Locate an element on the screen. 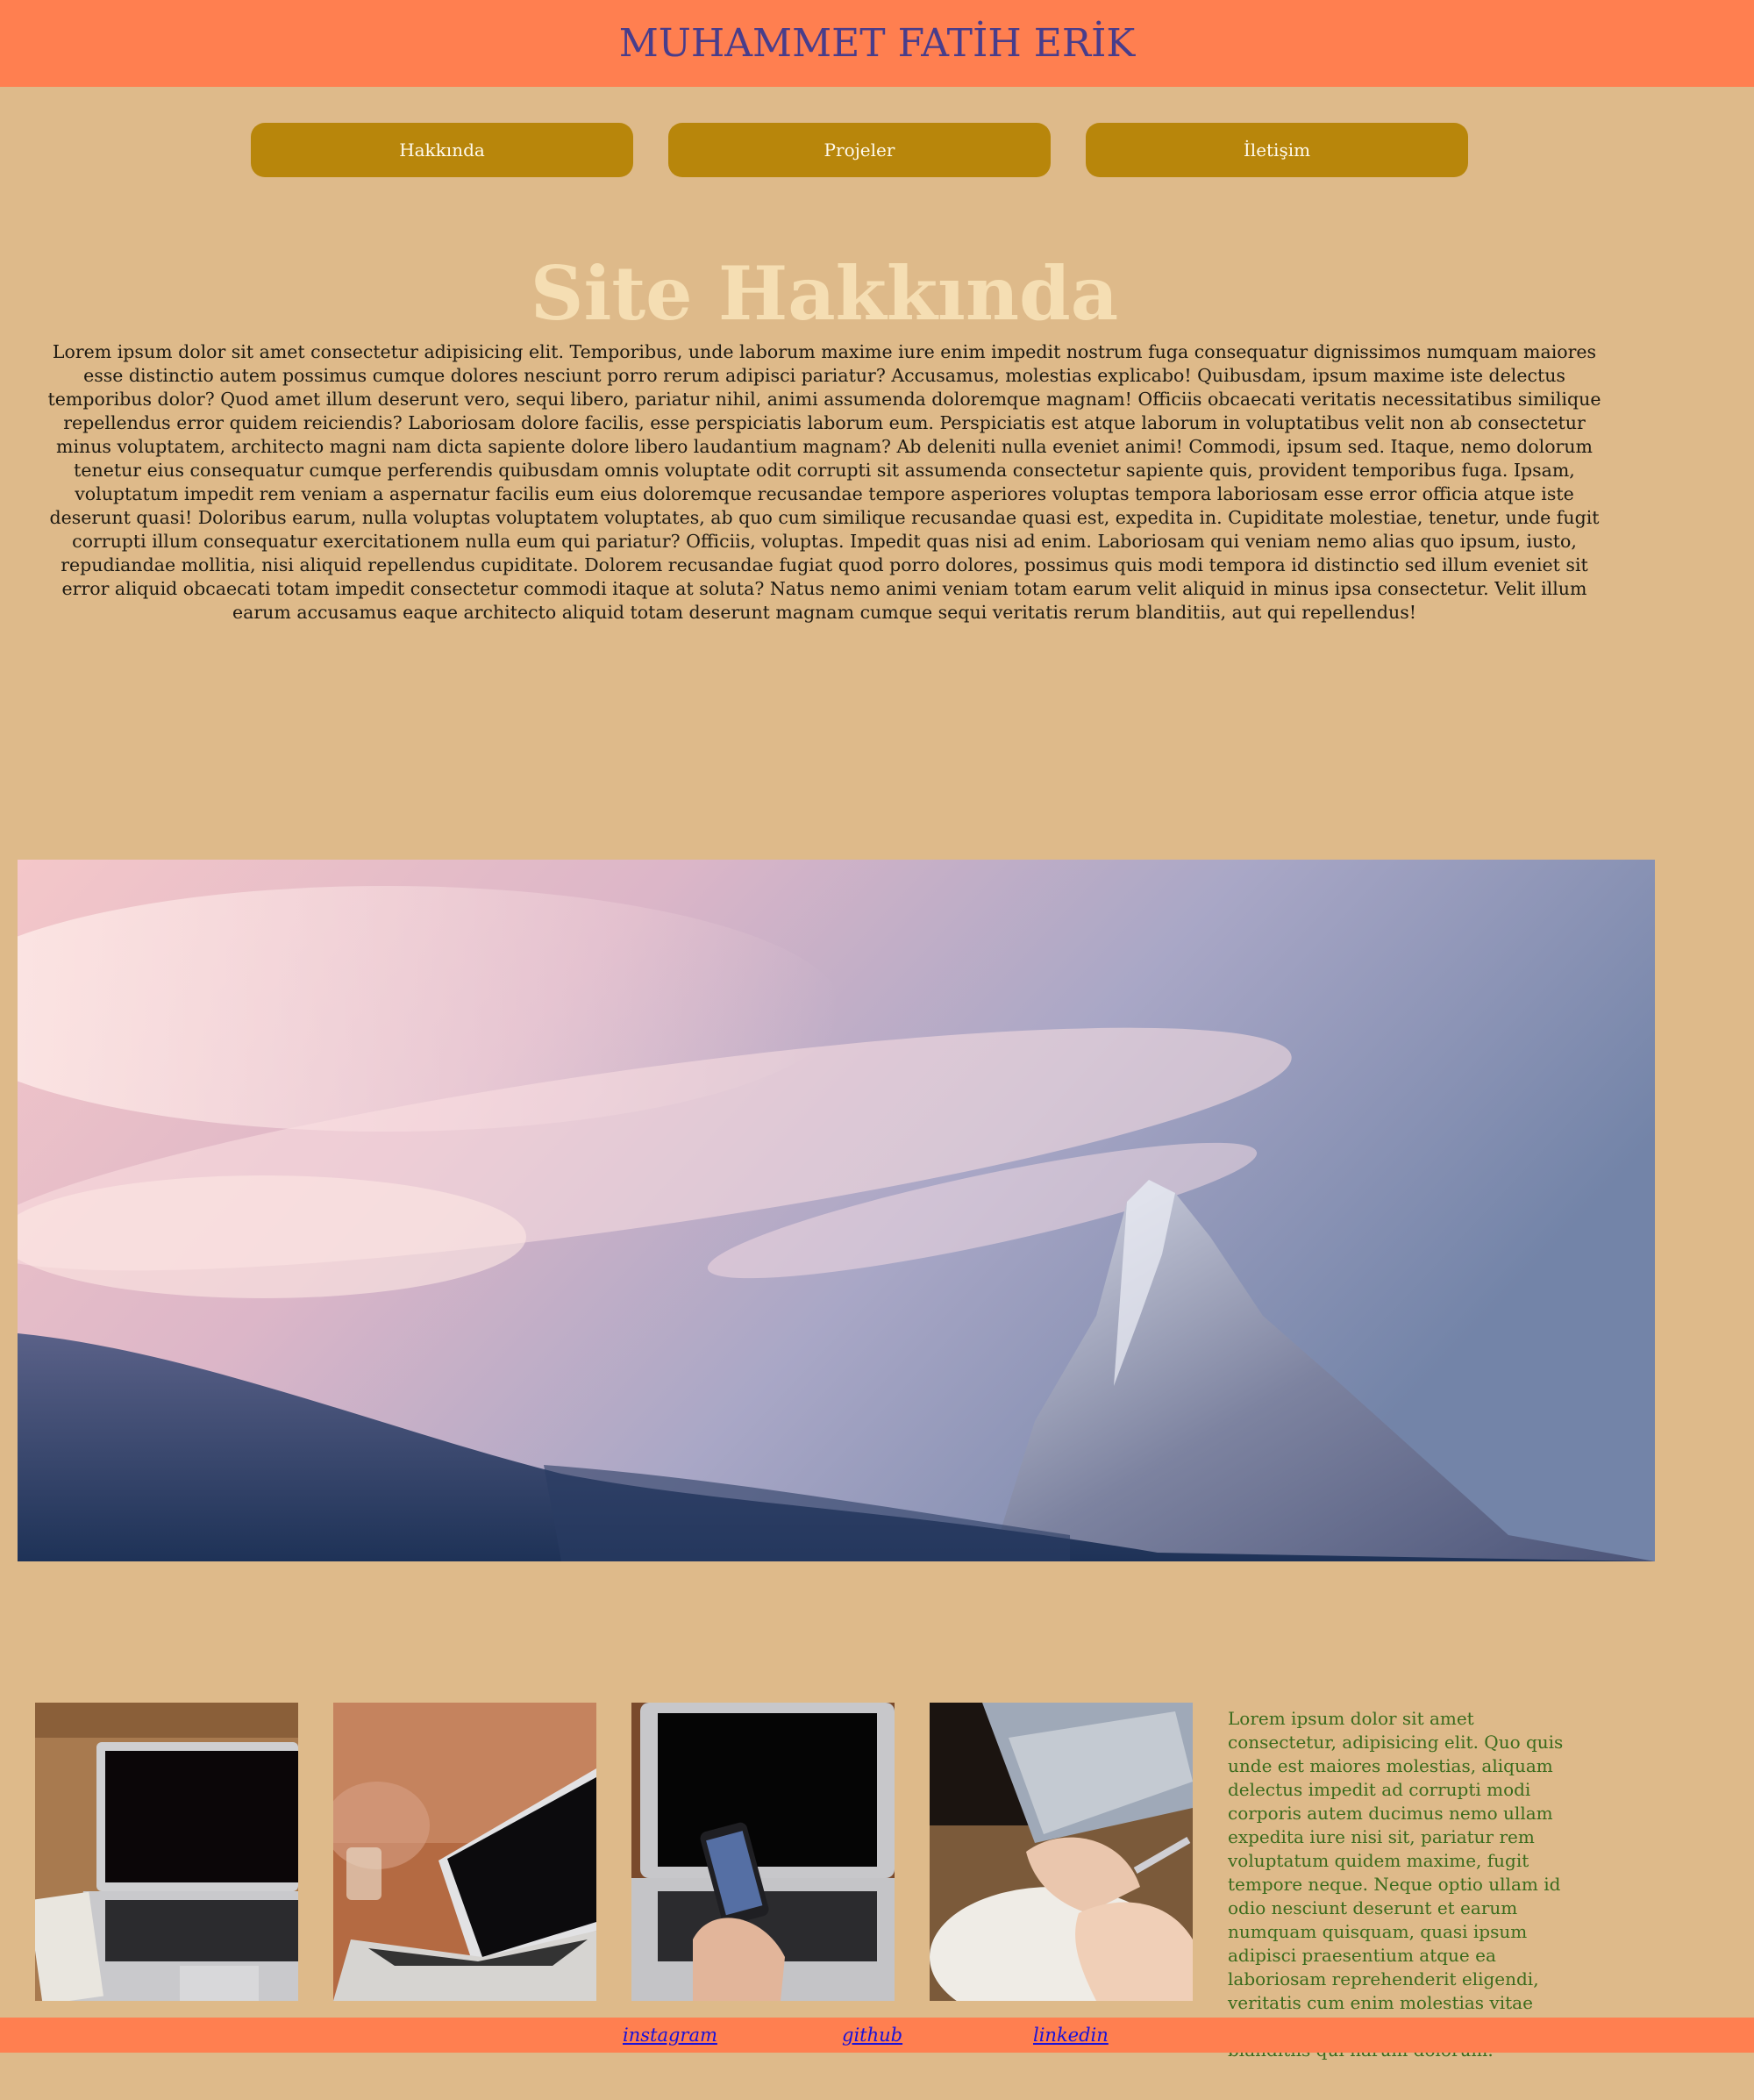 The width and height of the screenshot is (1754, 2100). instagram-link: instagram is located at coordinates (670, 2035).